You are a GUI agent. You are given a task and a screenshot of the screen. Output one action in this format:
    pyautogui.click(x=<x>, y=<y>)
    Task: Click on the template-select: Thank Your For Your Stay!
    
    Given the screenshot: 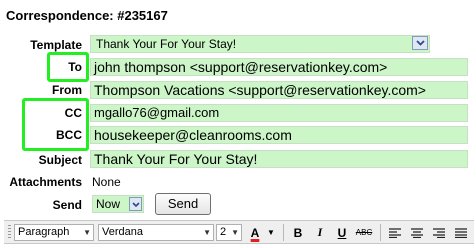 What is the action you would take?
    pyautogui.click(x=260, y=44)
    